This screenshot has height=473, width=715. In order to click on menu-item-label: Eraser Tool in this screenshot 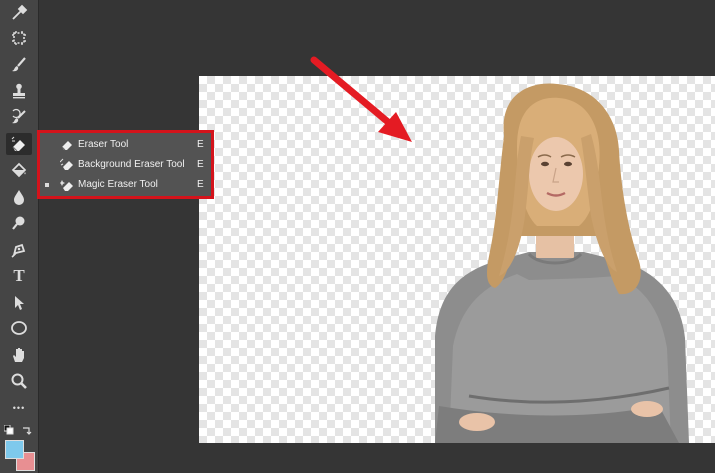, I will do `click(103, 144)`.